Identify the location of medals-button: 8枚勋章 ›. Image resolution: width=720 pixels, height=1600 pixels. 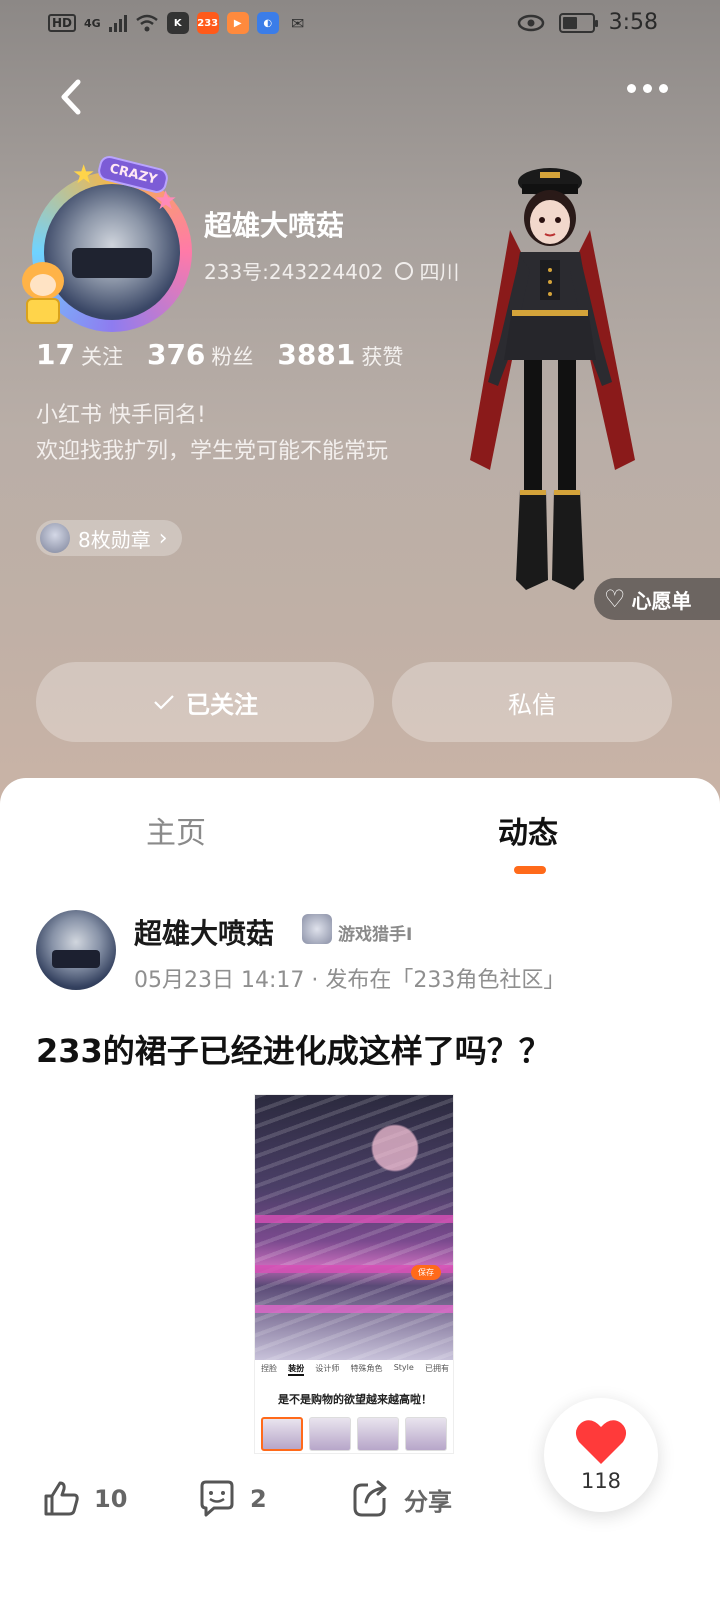
(109, 538).